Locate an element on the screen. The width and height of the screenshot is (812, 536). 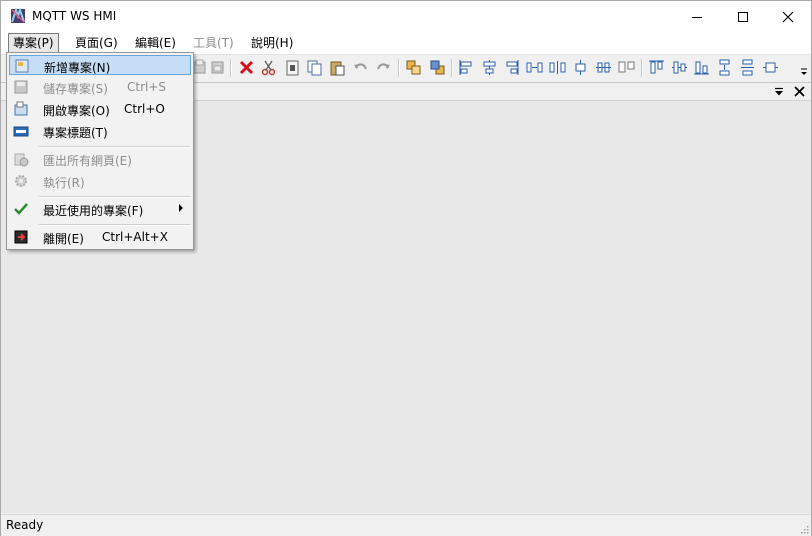
cut-icon is located at coordinates (268, 67).